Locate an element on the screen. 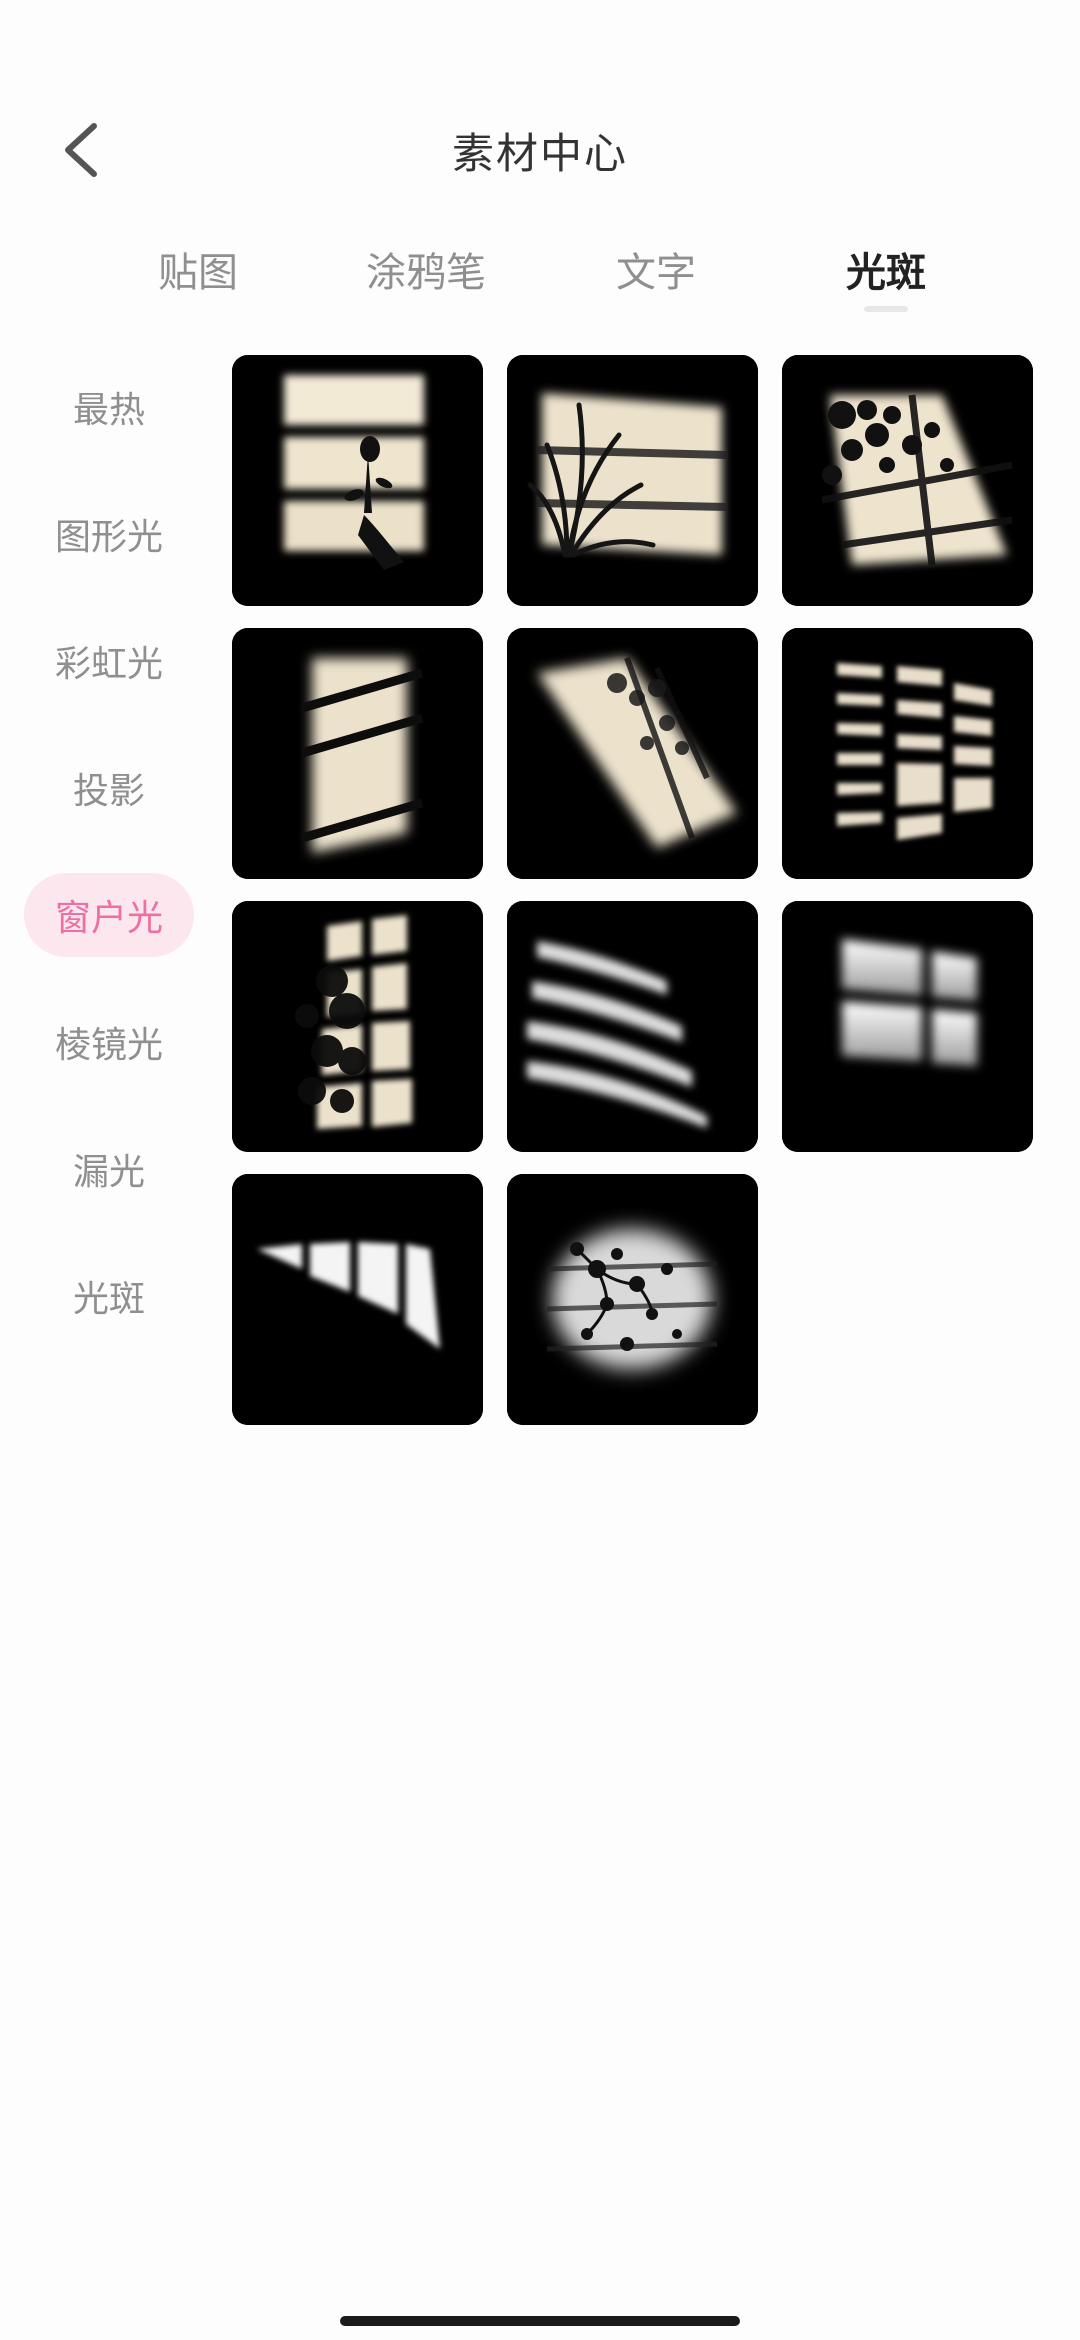 The image size is (1080, 2340). tab-stickers: 贴图 is located at coordinates (198, 269).